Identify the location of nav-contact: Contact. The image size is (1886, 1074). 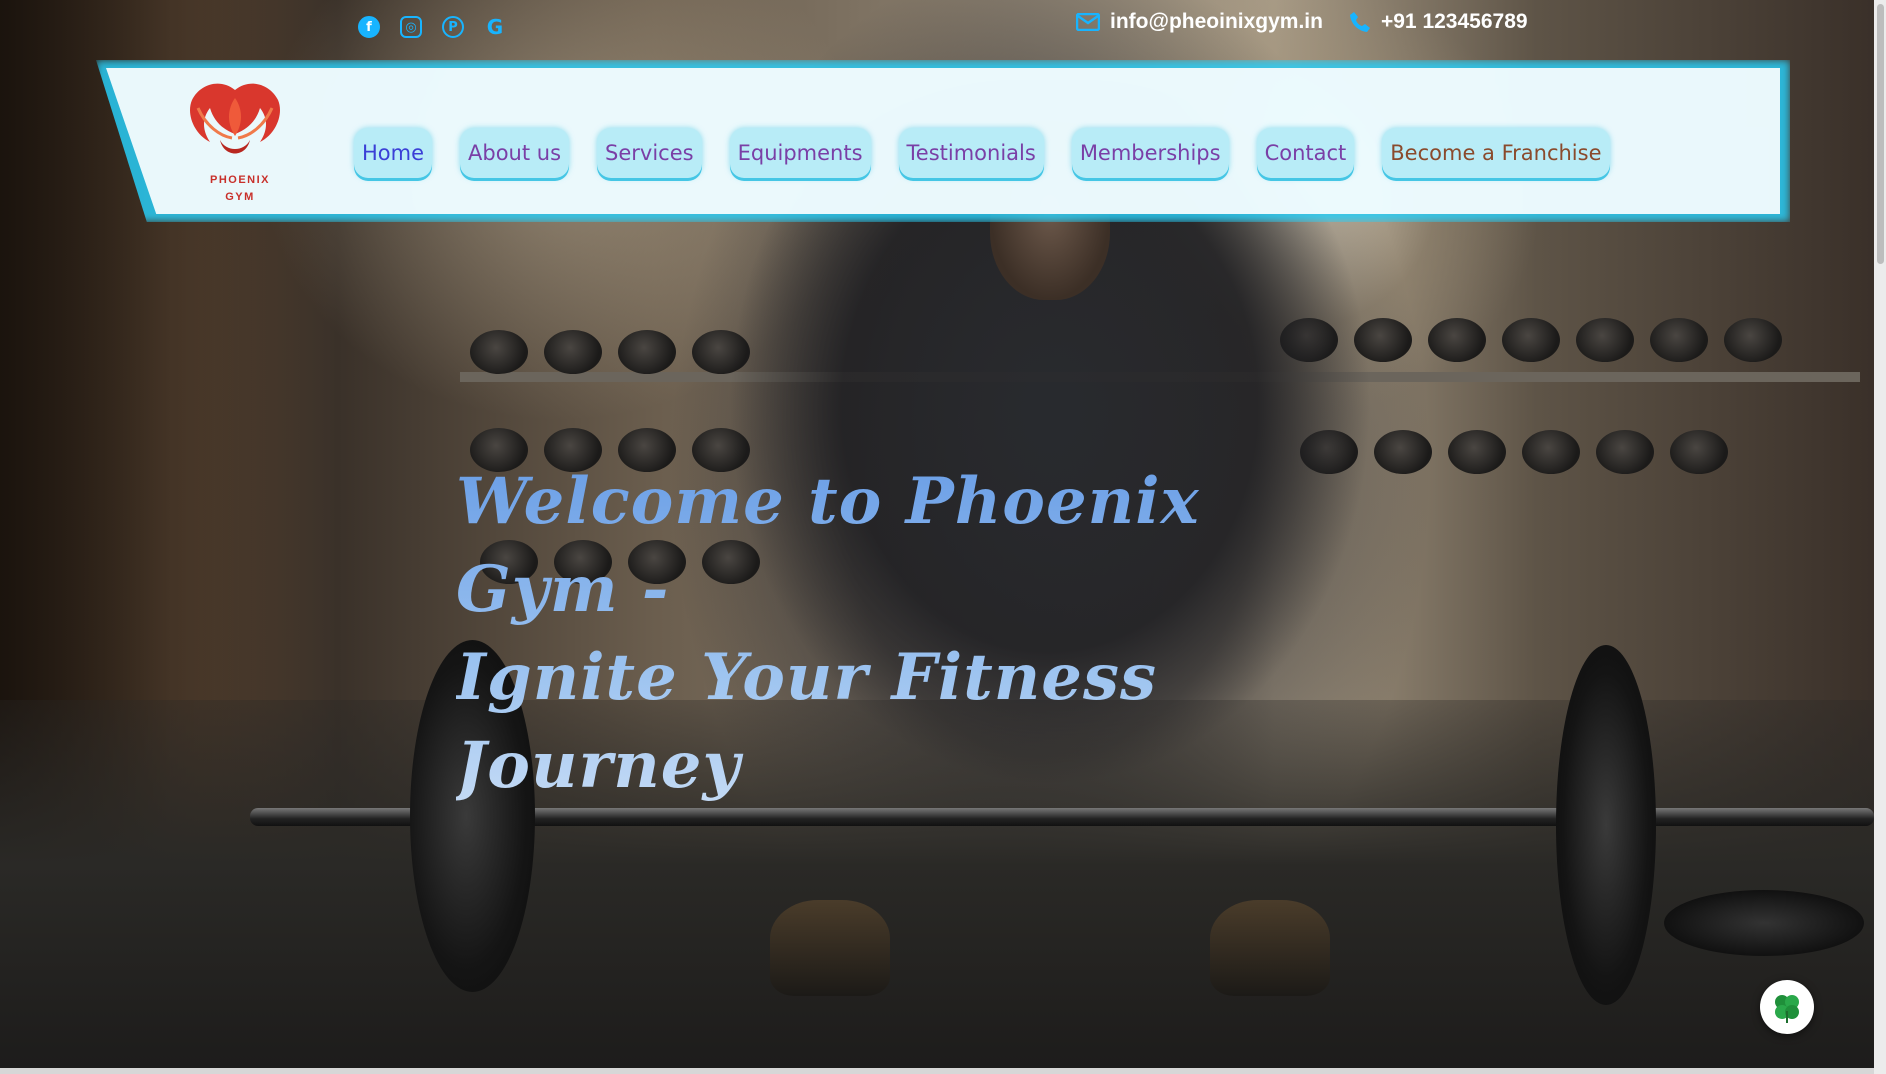
(1305, 153).